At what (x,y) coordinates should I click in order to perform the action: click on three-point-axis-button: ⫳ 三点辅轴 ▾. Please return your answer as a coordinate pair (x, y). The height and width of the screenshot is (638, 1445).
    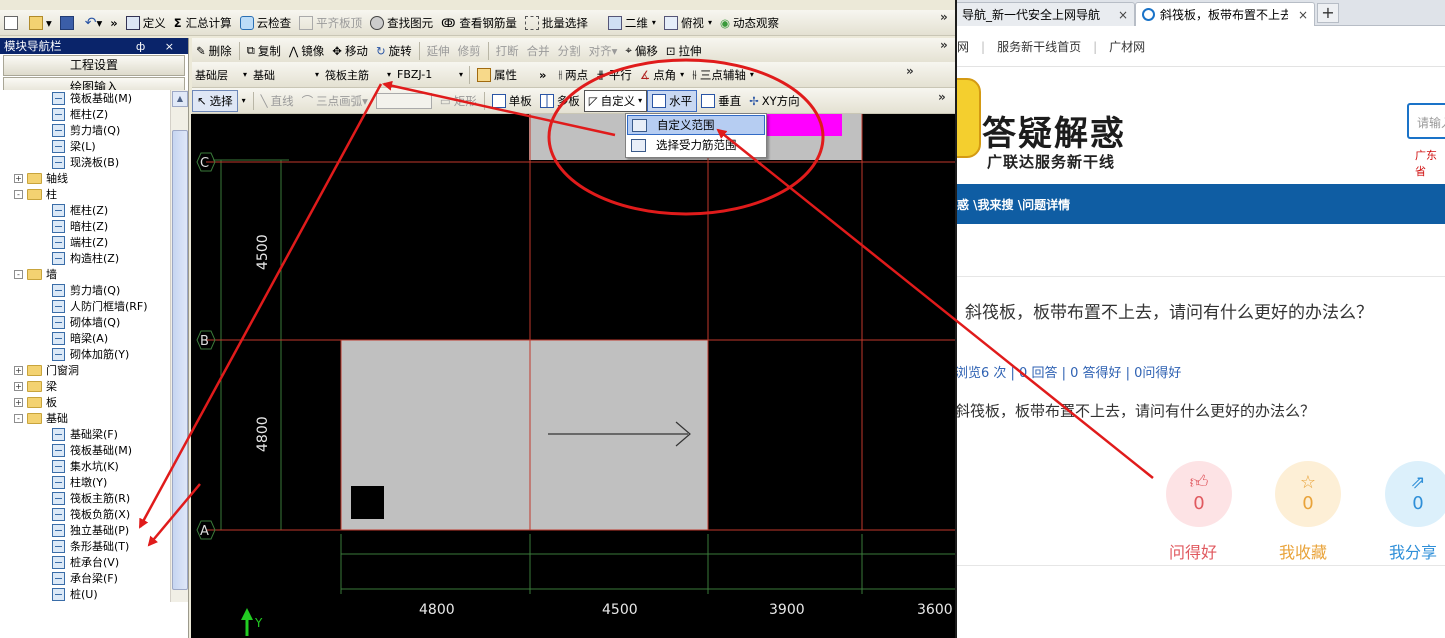
    Looking at the image, I should click on (723, 75).